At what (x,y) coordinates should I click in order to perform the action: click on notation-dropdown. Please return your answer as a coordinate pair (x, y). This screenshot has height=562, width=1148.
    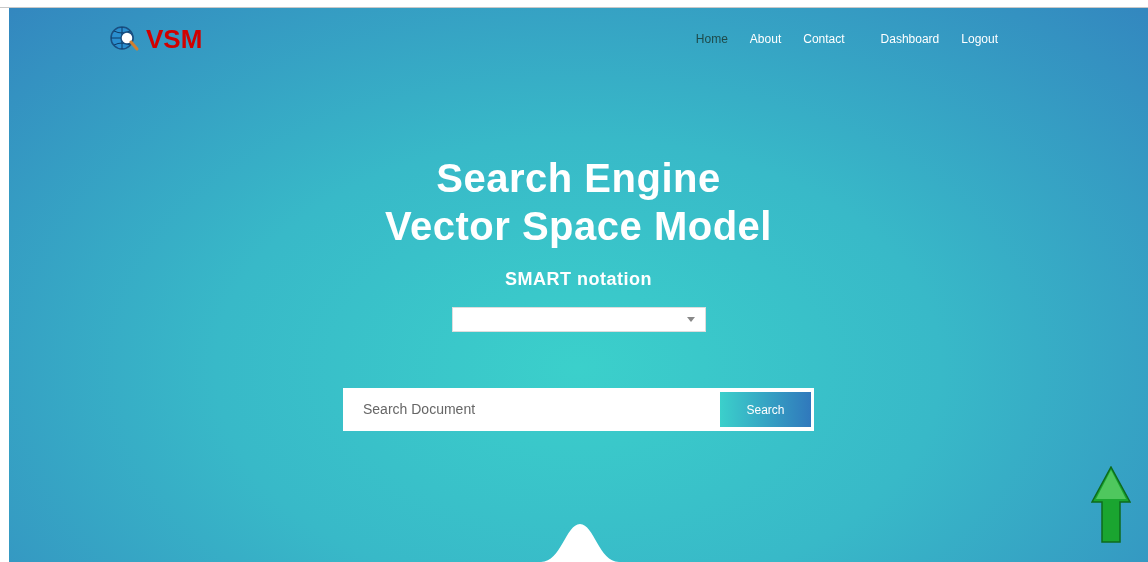
    Looking at the image, I should click on (578, 319).